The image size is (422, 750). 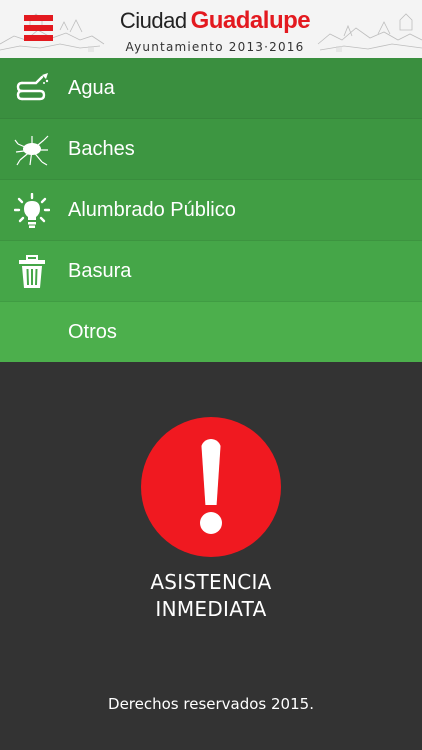 What do you see at coordinates (153, 20) in the screenshot?
I see `brand-name-ciudad: Ciudad` at bounding box center [153, 20].